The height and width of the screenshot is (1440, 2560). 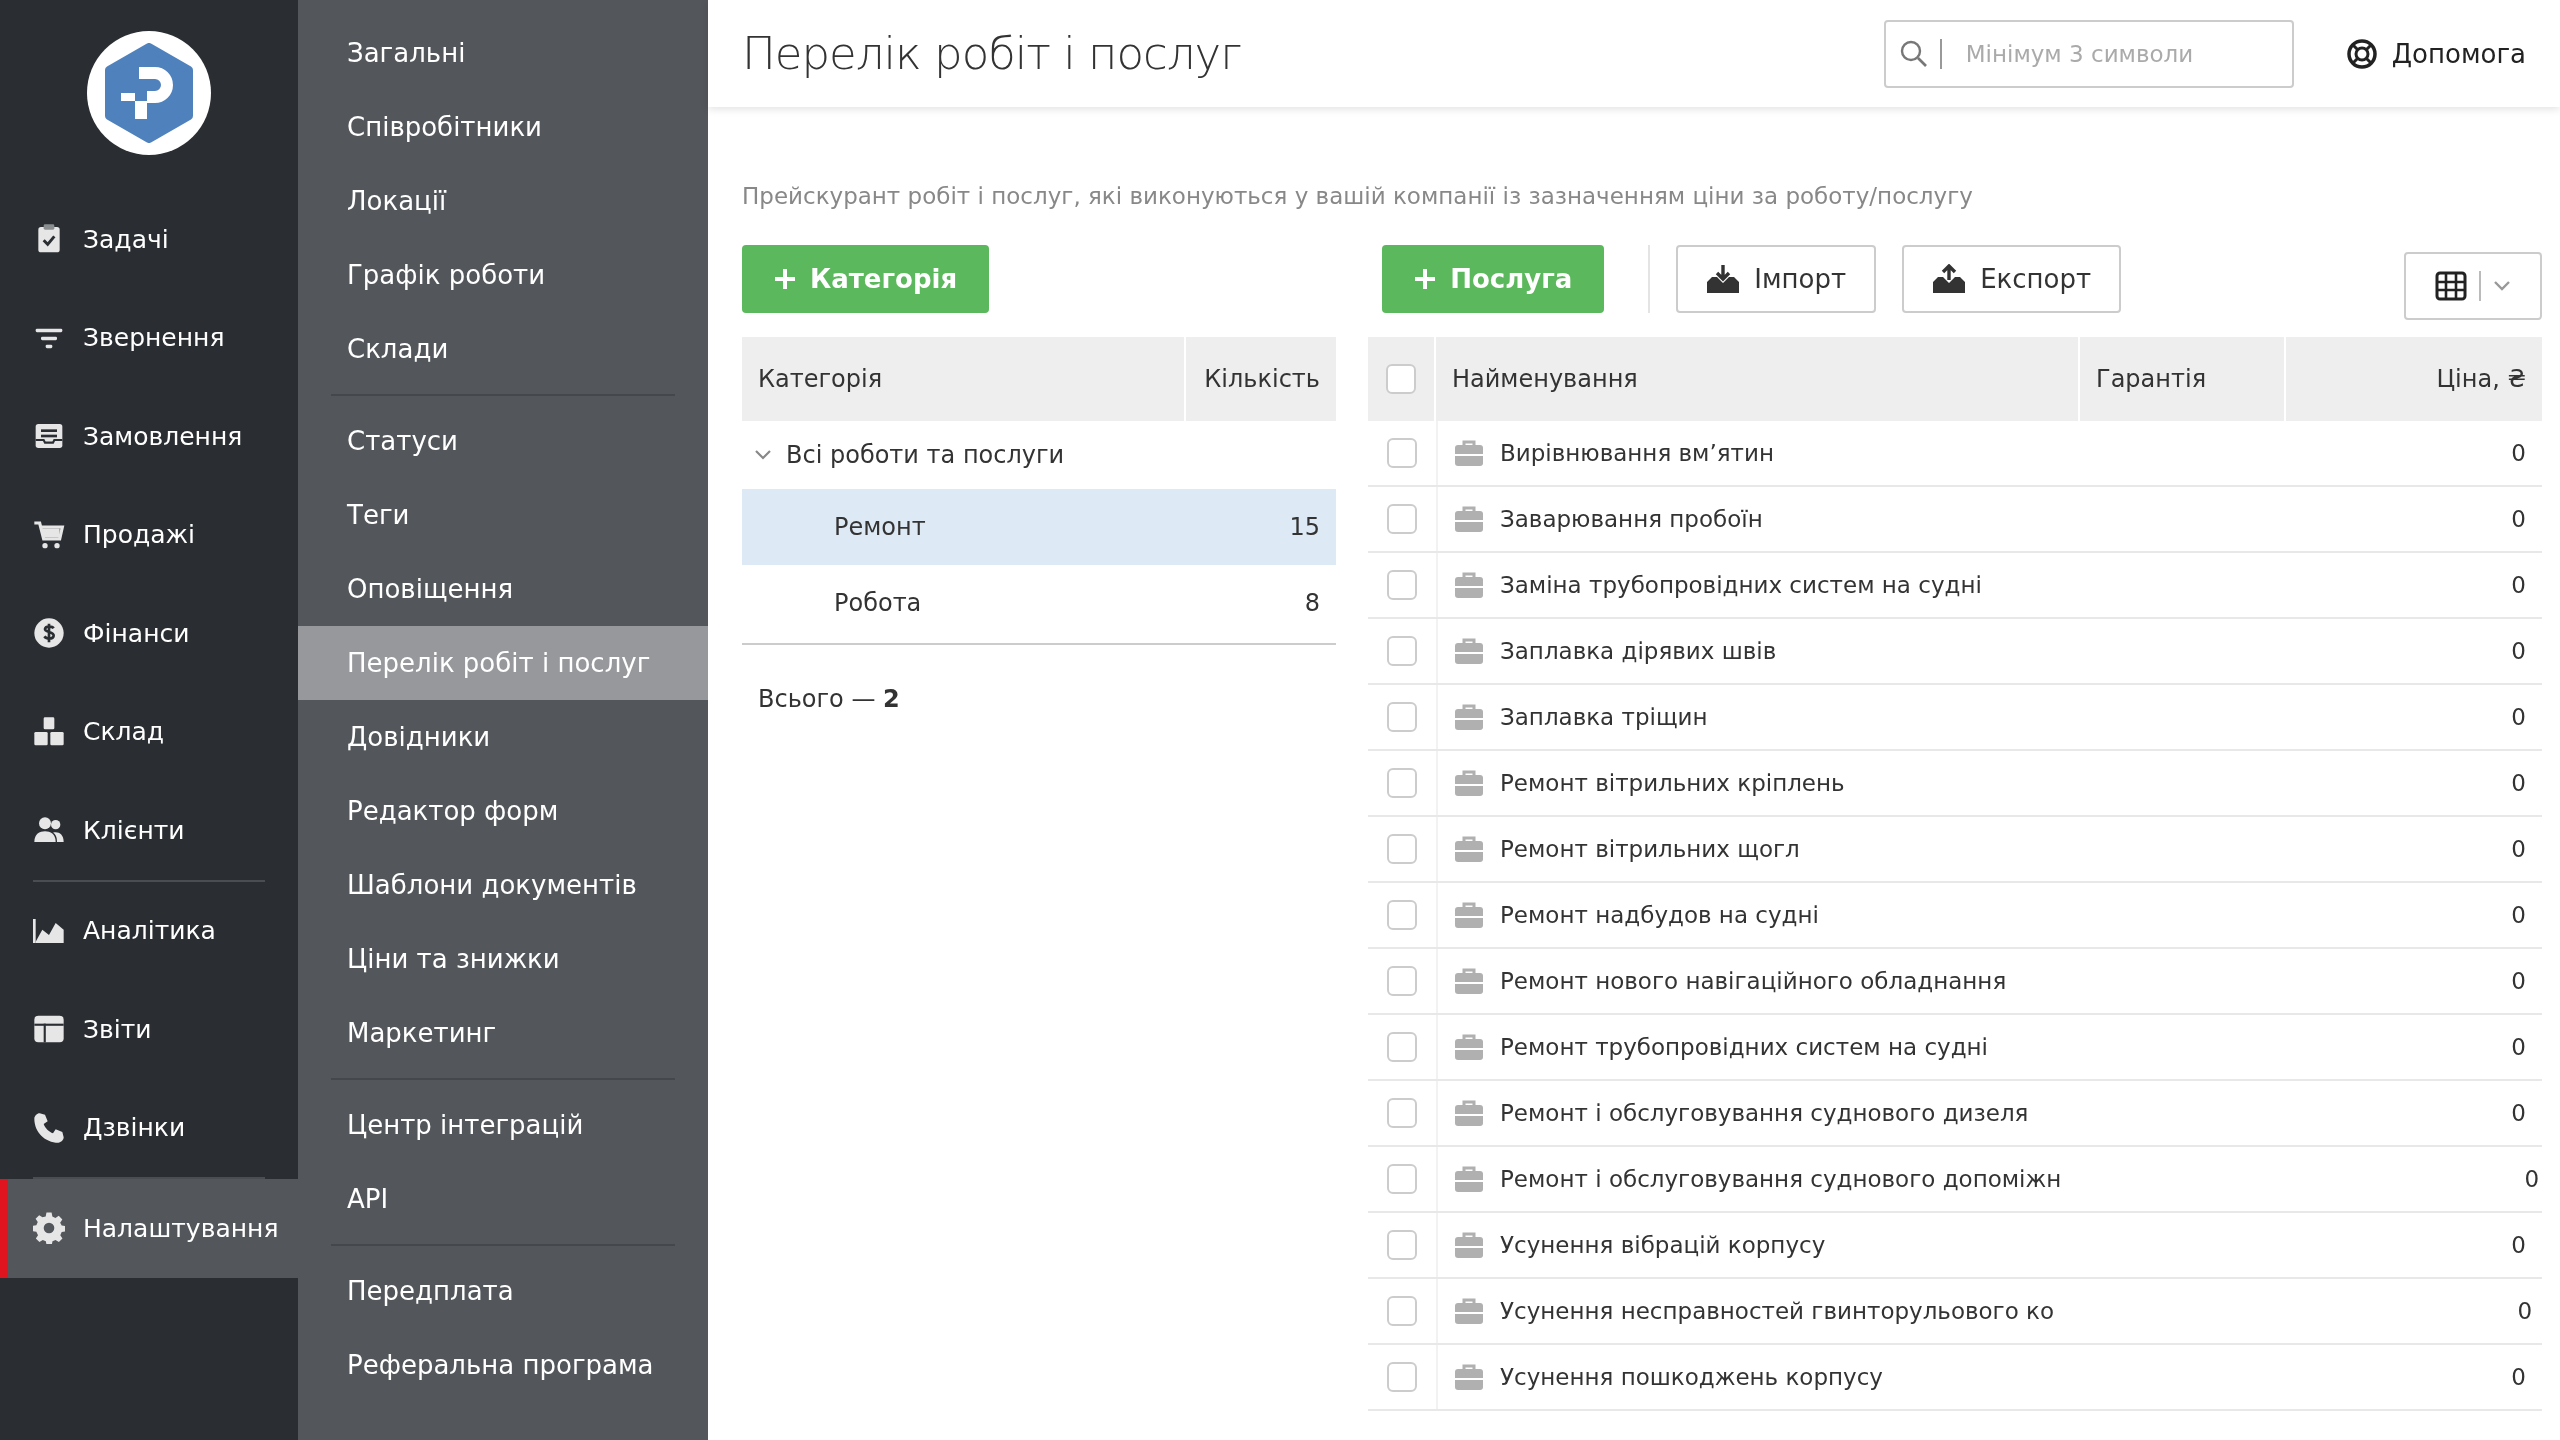 I want to click on submenu-item: Теги, so click(x=503, y=515).